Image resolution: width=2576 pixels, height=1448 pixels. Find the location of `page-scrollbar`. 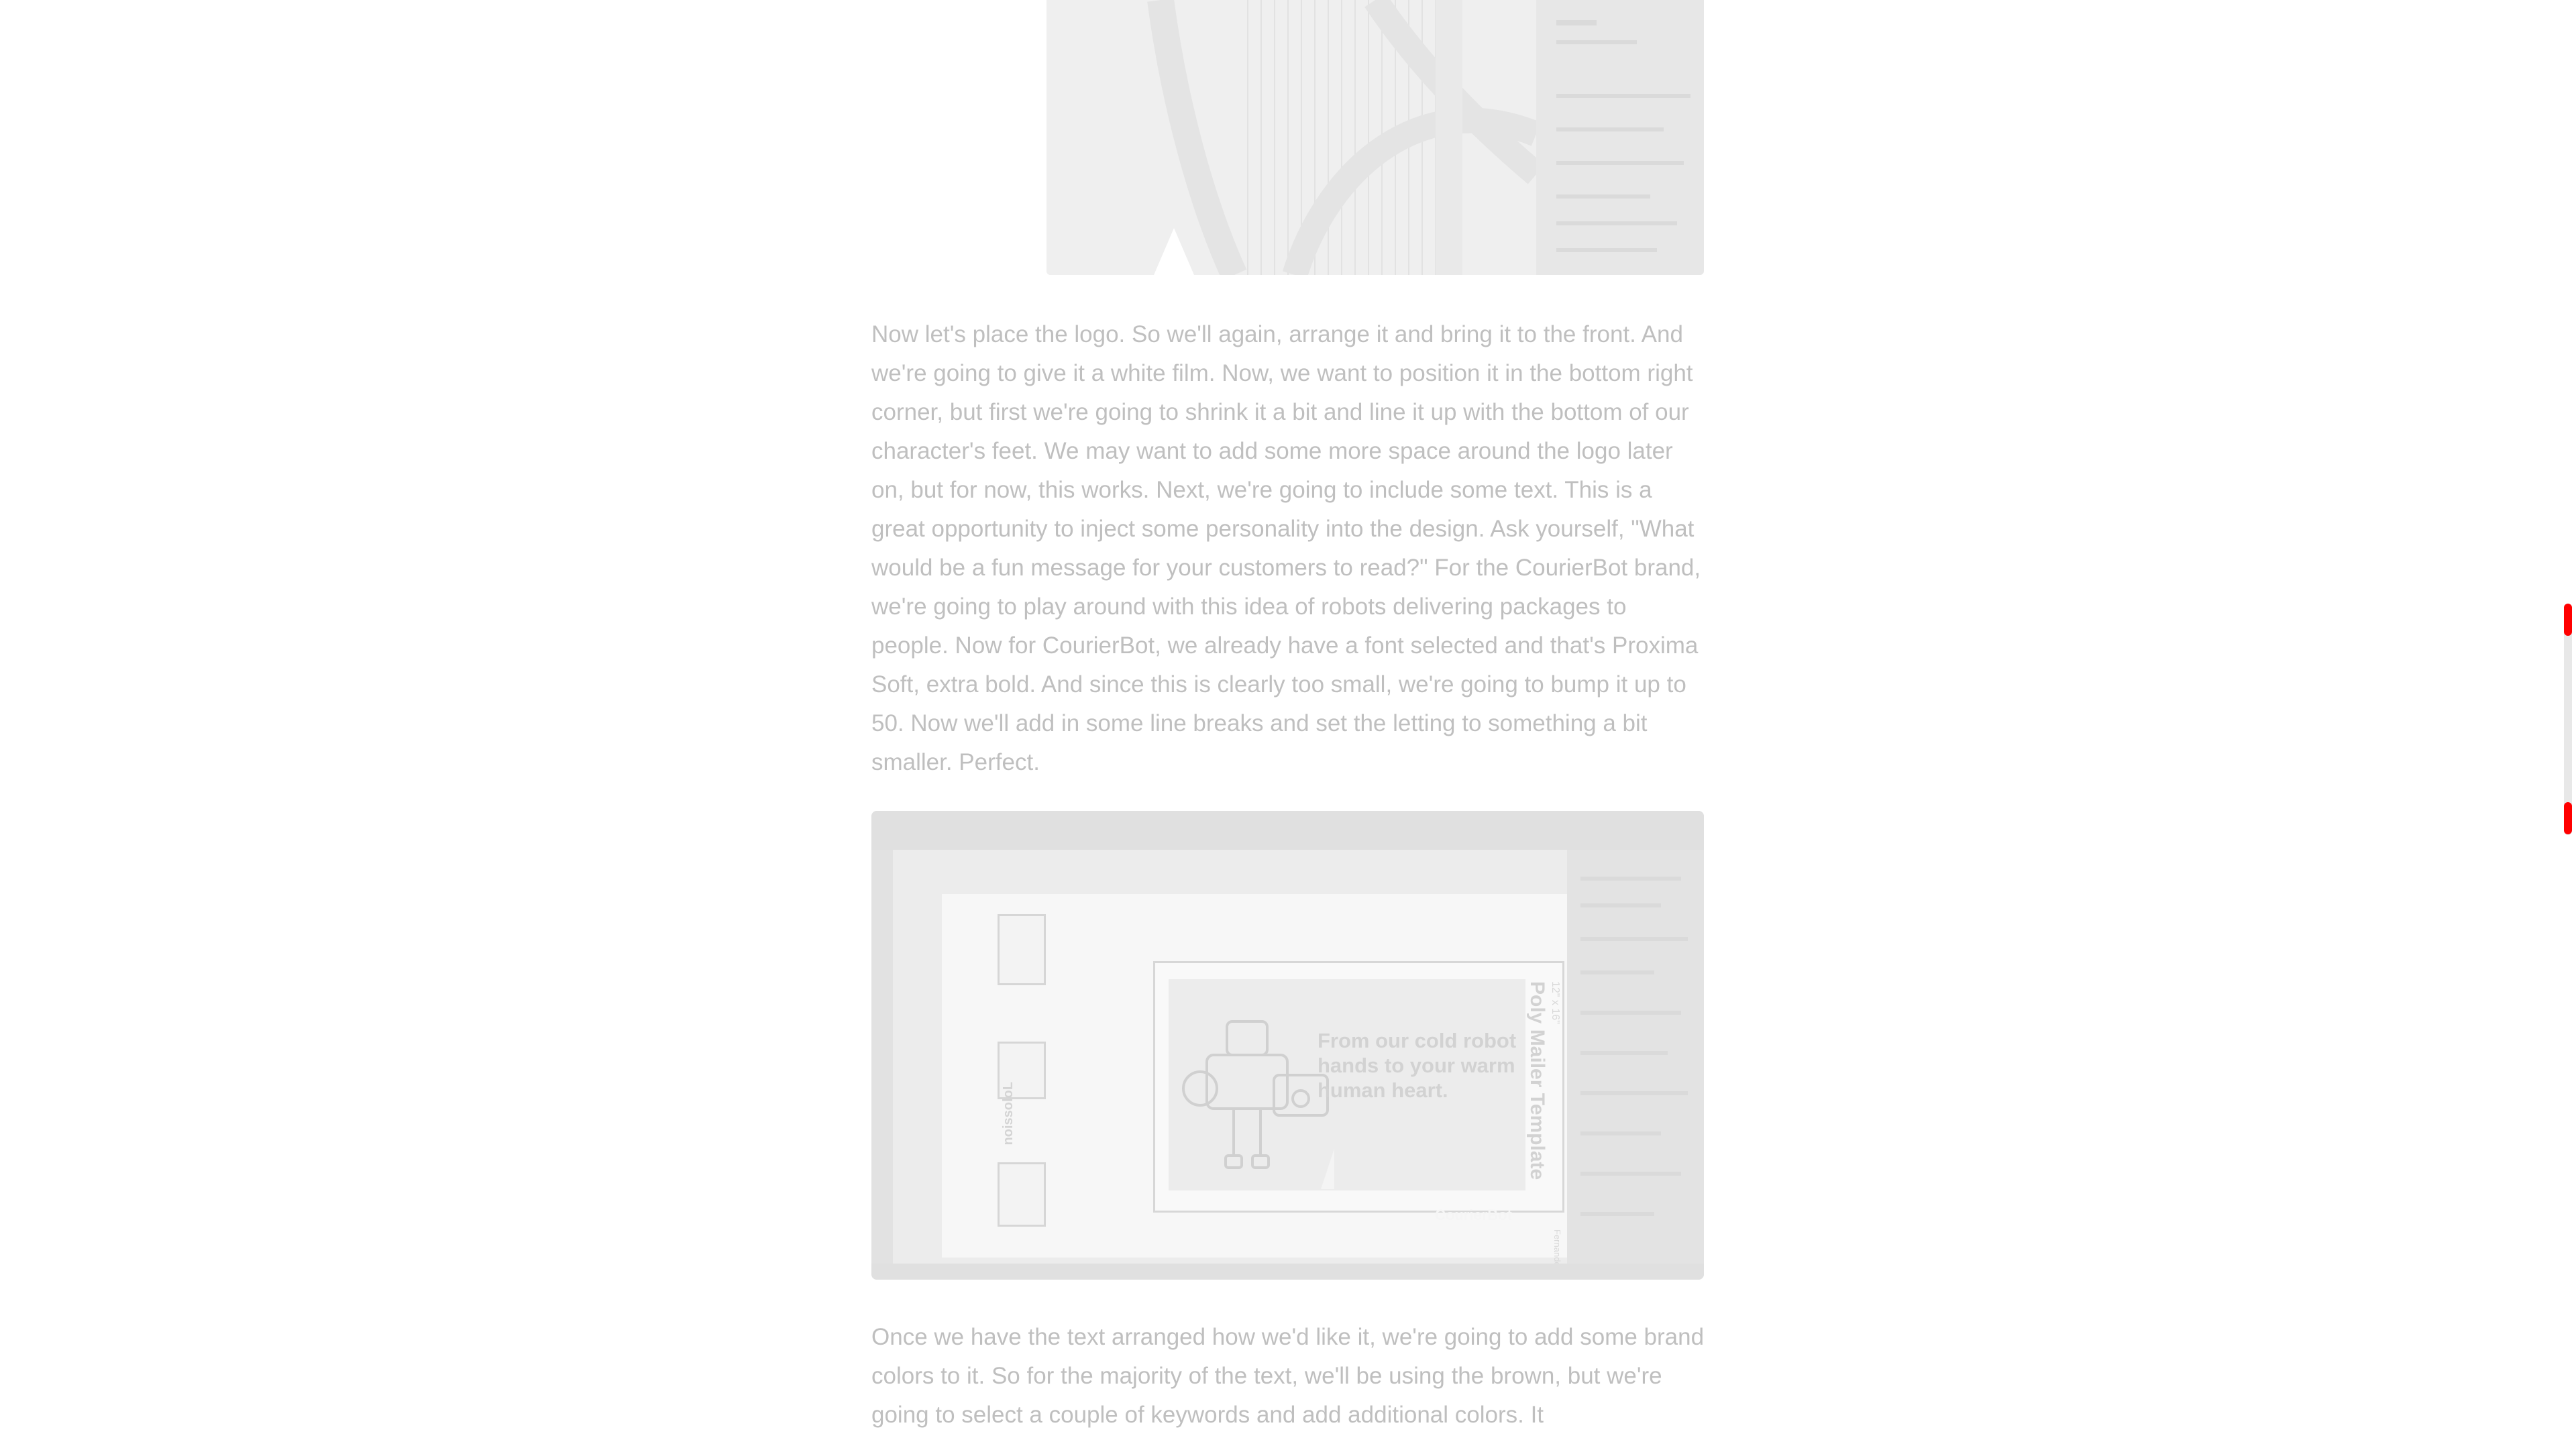

page-scrollbar is located at coordinates (2568, 720).